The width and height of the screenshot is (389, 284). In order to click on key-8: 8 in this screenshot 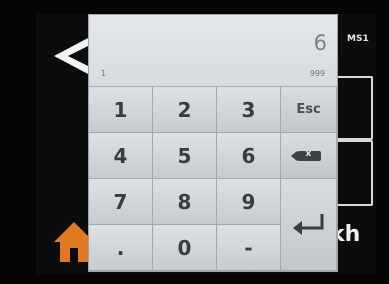, I will do `click(185, 202)`.